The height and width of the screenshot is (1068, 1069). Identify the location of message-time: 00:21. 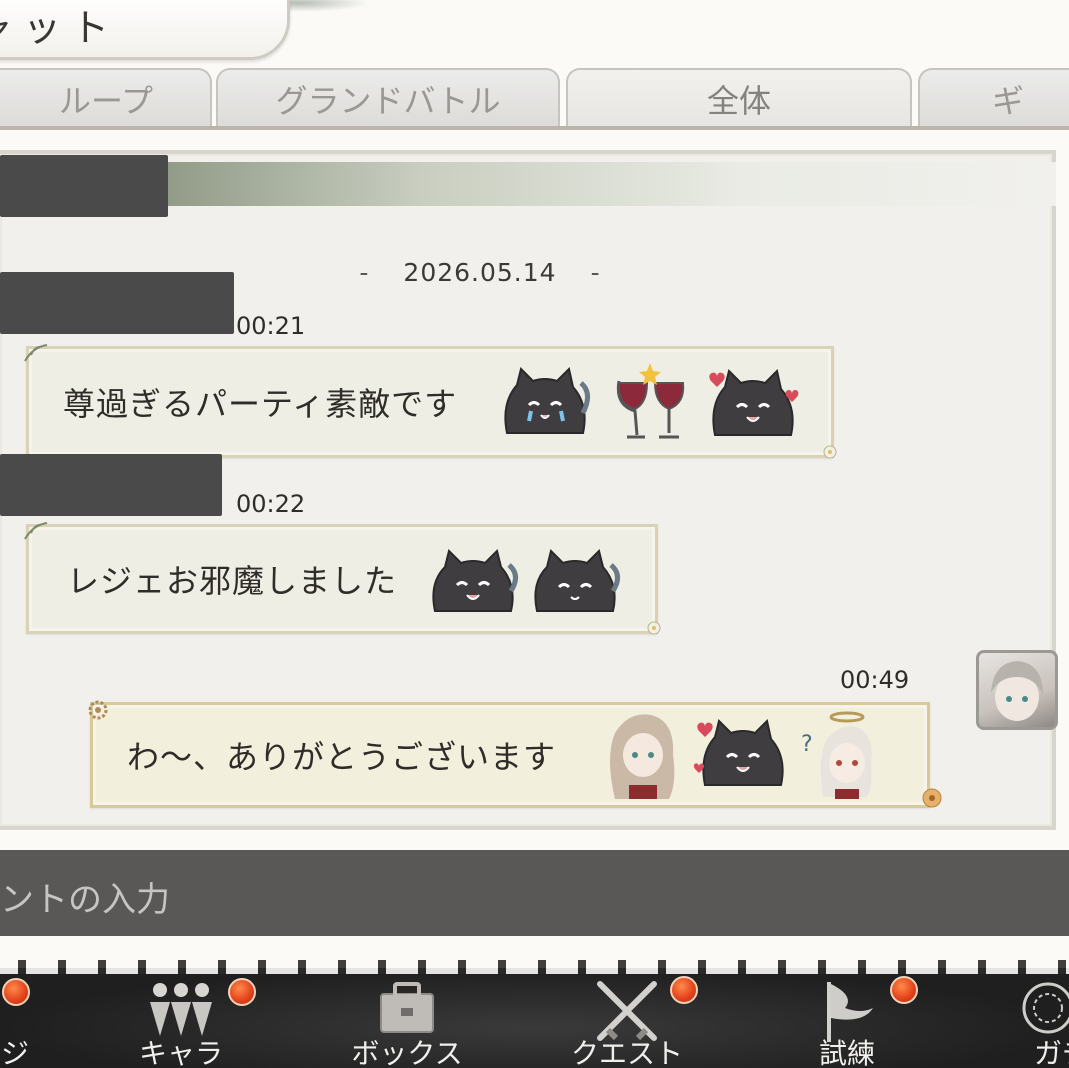
(271, 326).